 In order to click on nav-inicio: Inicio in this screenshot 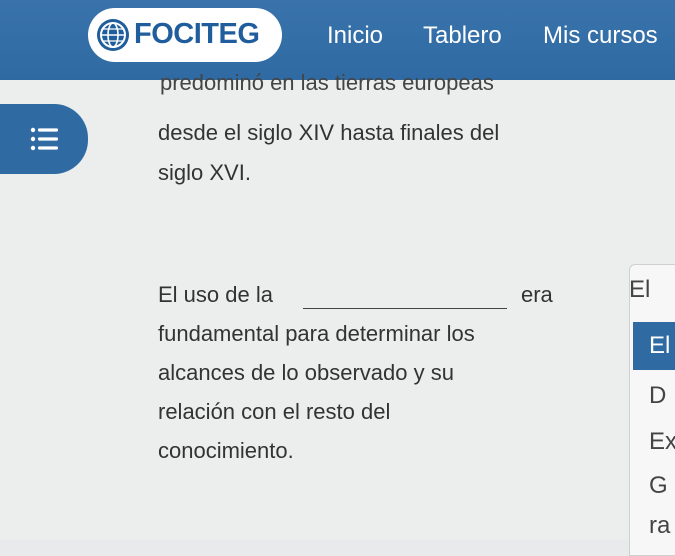, I will do `click(355, 36)`.